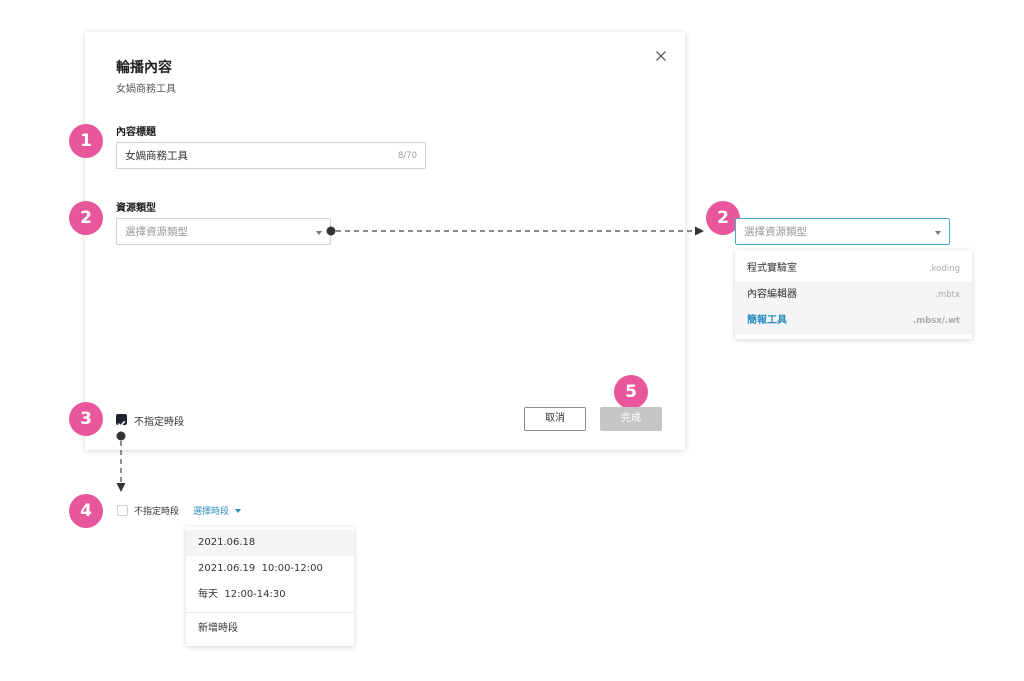 This screenshot has height=681, width=1024. Describe the element at coordinates (270, 595) in the screenshot. I see `time-slot-option: 每天 12:00-14:30` at that location.